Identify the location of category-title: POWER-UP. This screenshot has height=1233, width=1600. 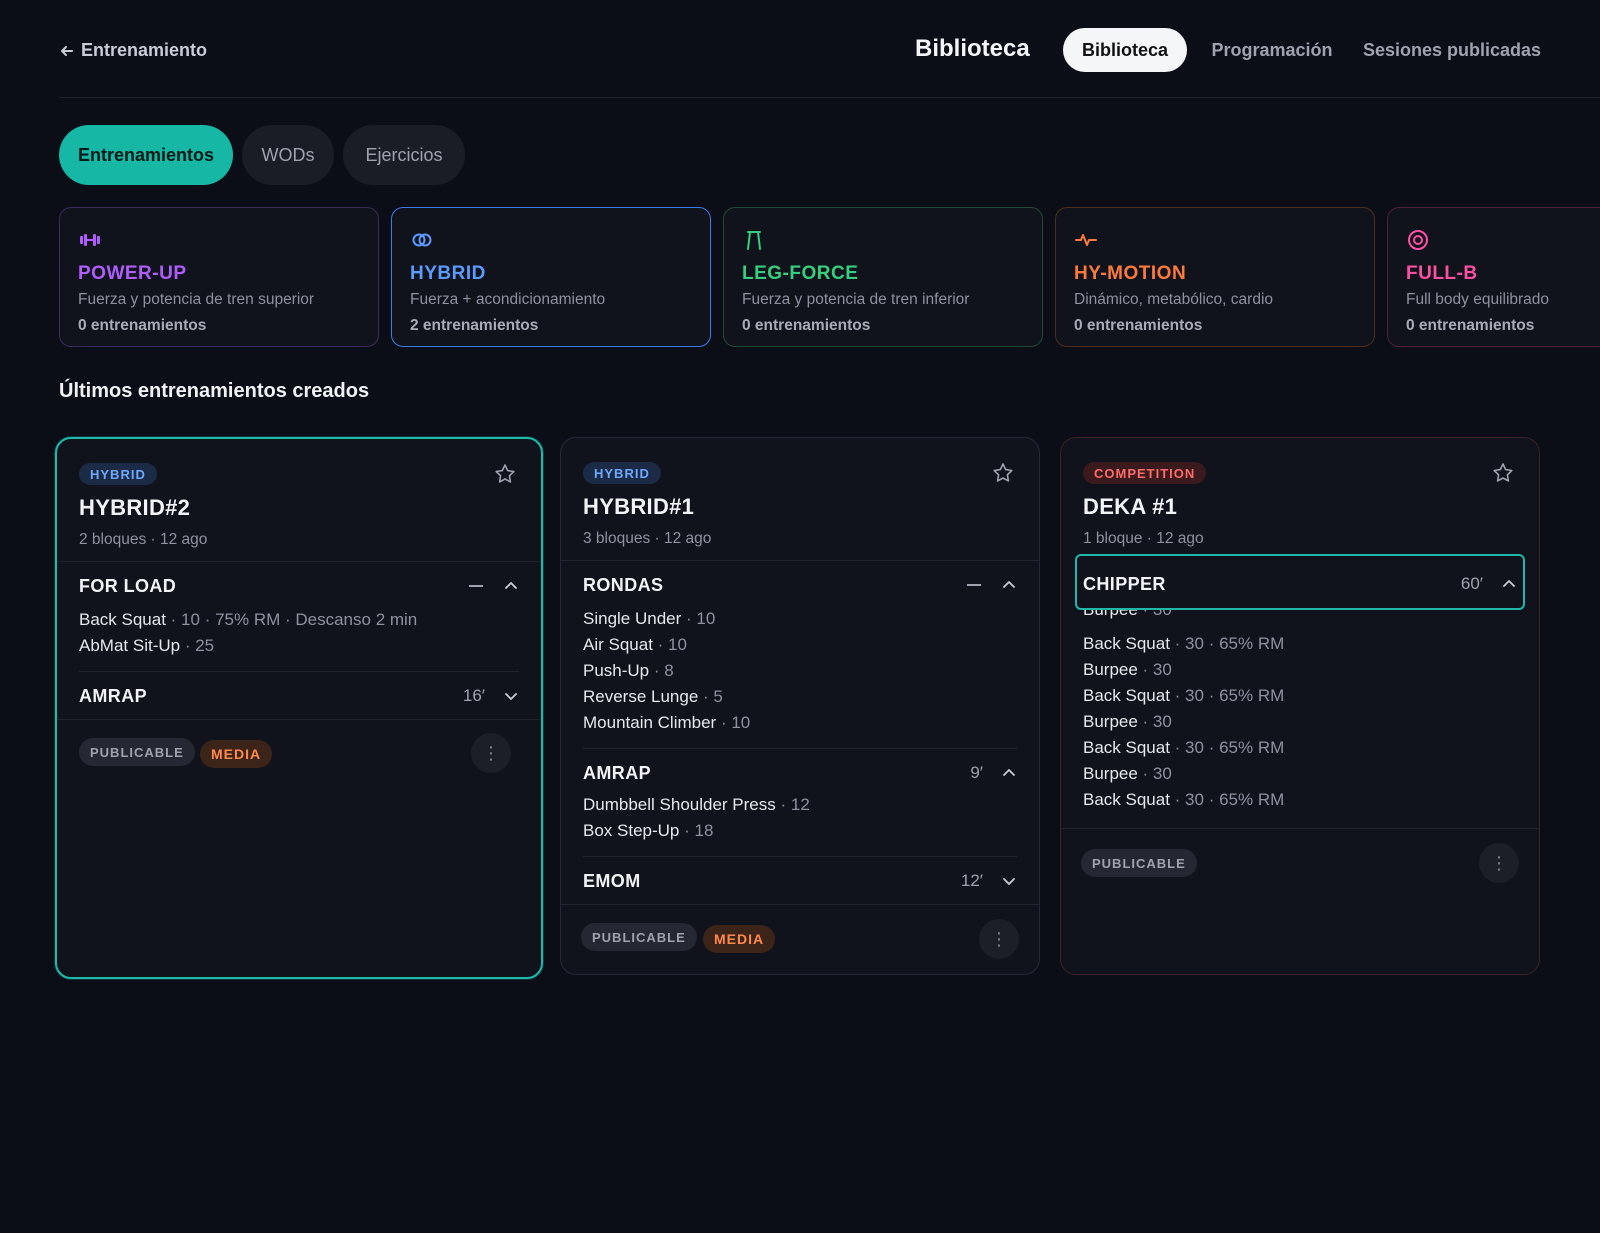
(132, 273).